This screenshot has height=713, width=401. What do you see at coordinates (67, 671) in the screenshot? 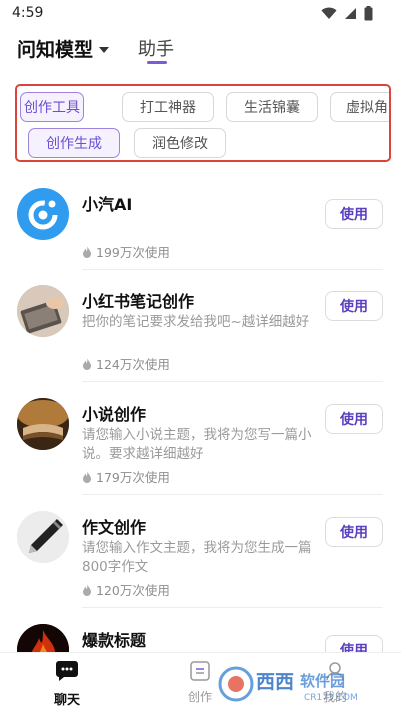
I see `chat-icon` at bounding box center [67, 671].